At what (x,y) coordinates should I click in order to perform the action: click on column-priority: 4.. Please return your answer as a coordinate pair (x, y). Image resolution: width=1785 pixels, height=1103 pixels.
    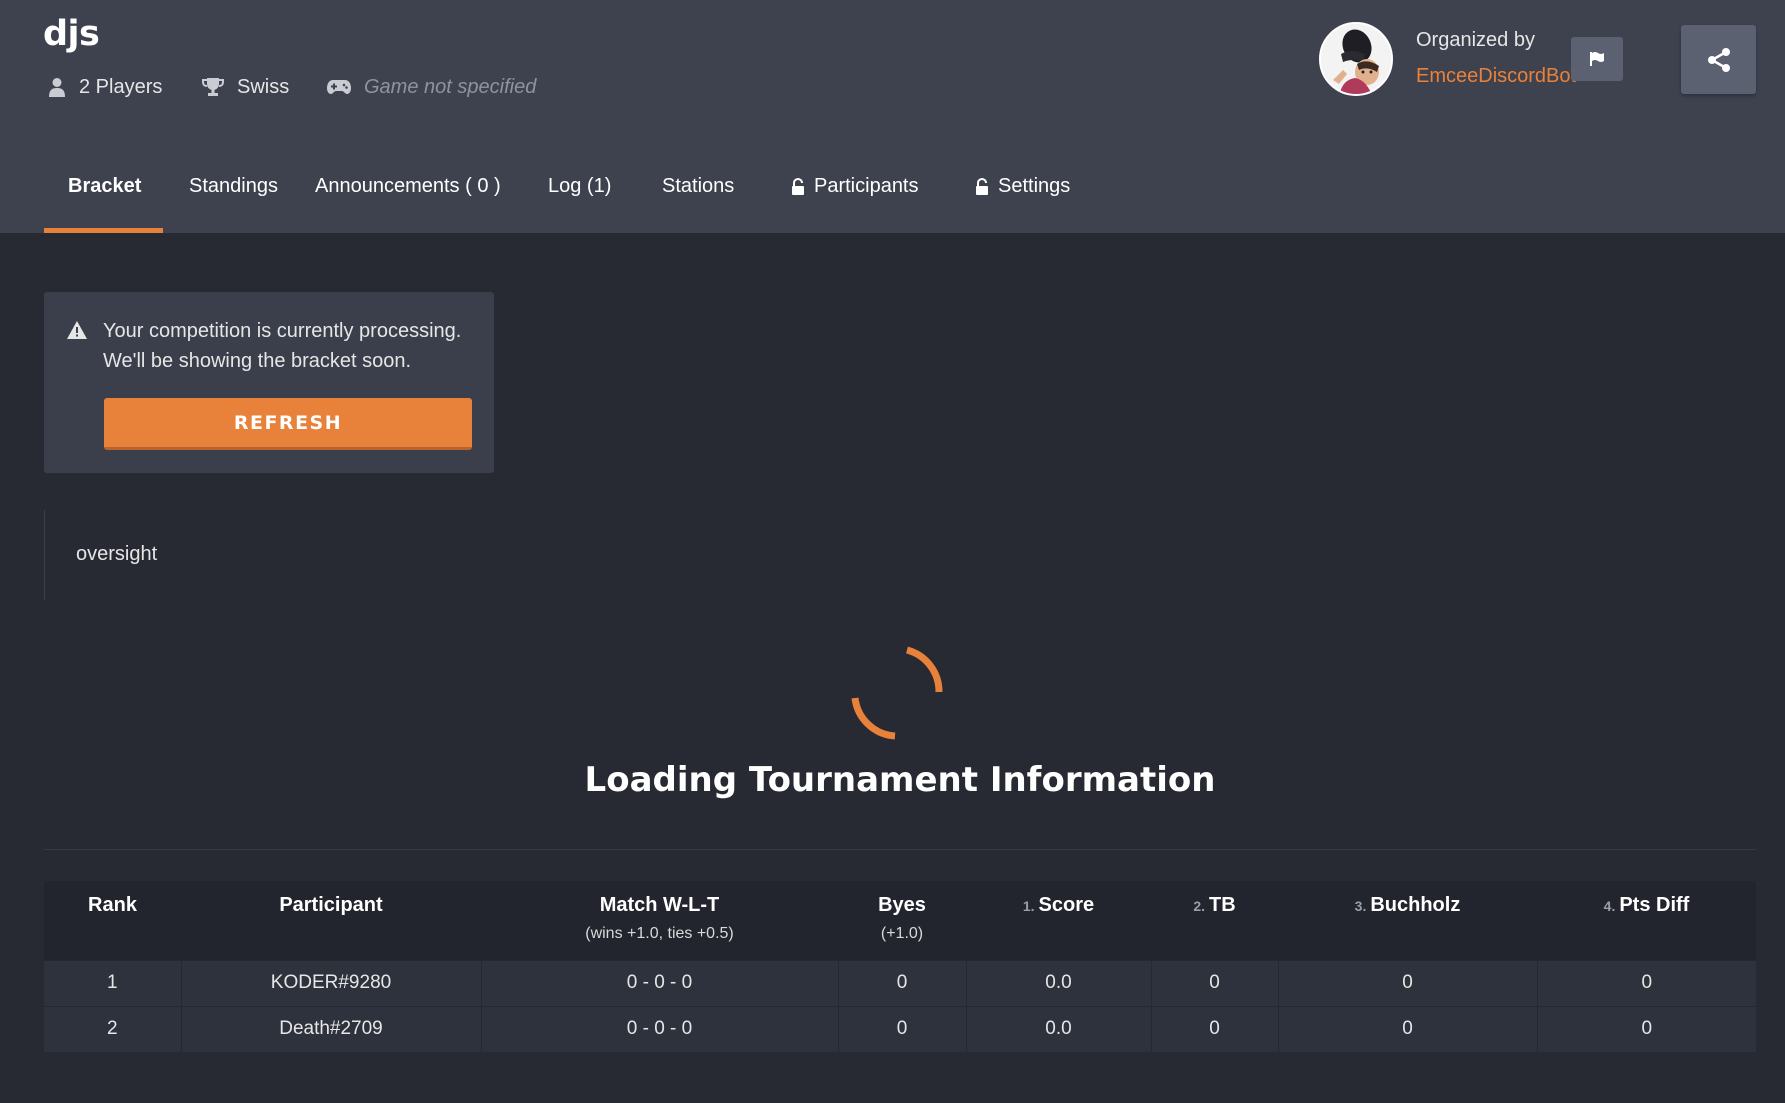
    Looking at the image, I should click on (1609, 906).